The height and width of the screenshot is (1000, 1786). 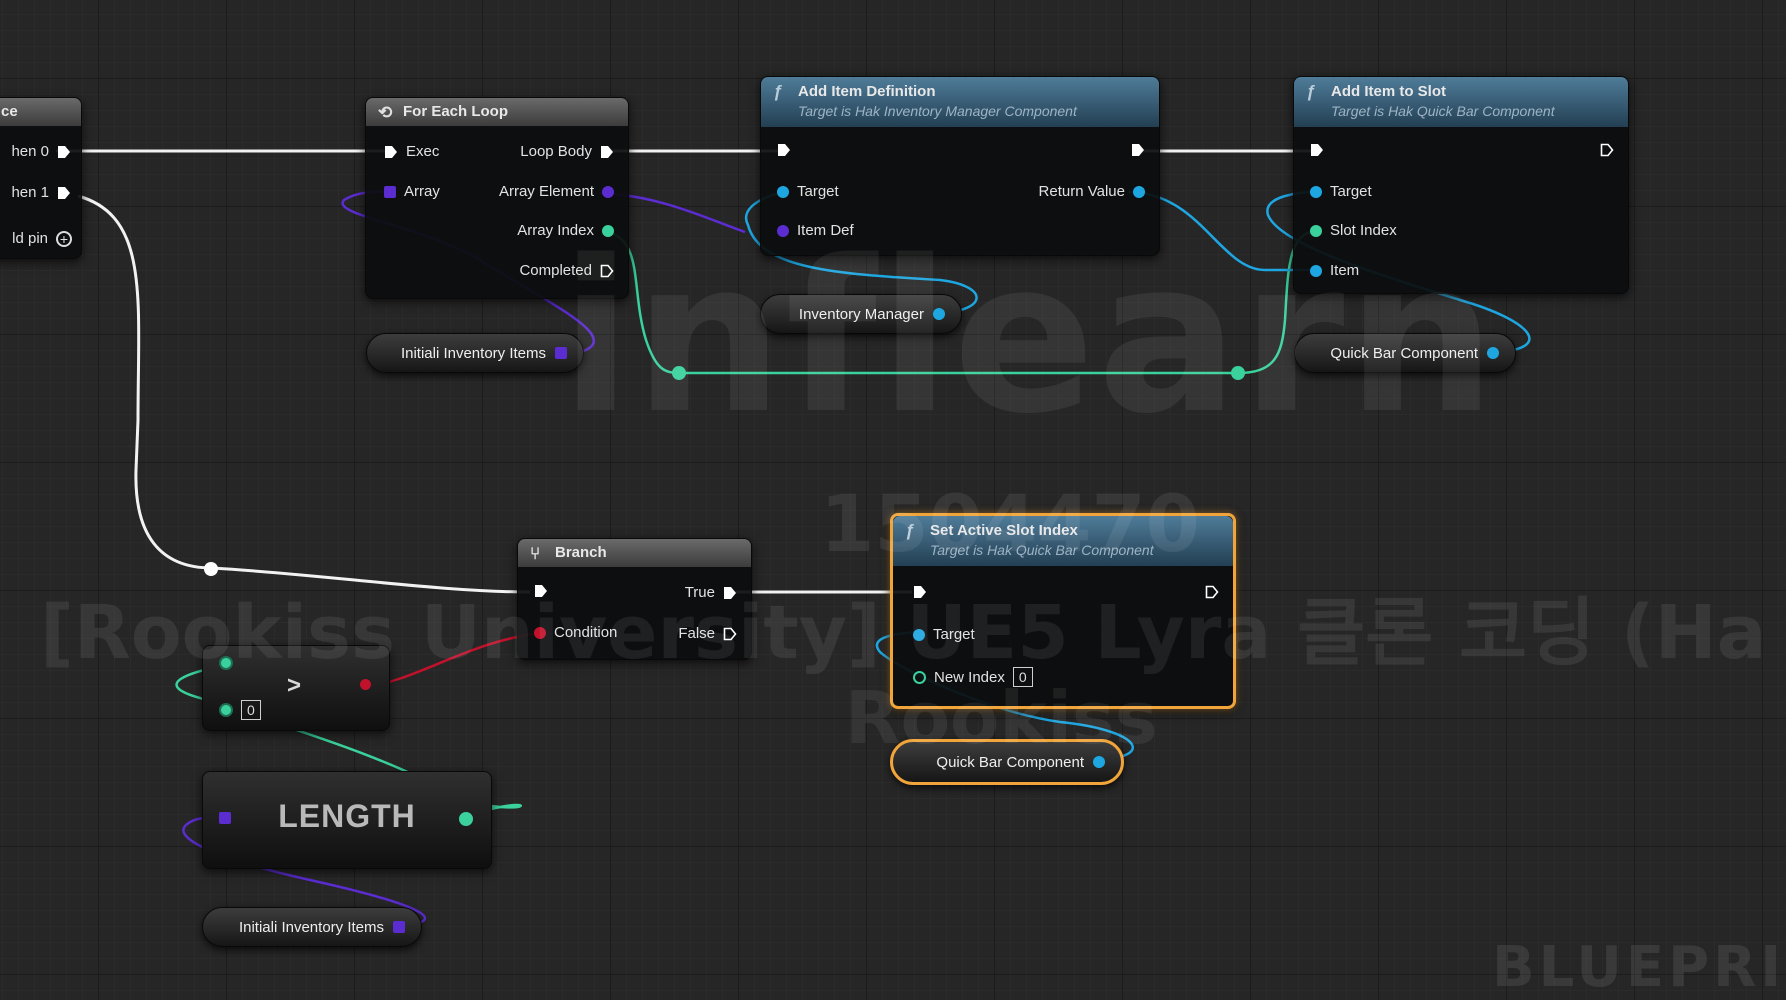 What do you see at coordinates (919, 677) in the screenshot?
I see `integer-pin-unconnected-icon` at bounding box center [919, 677].